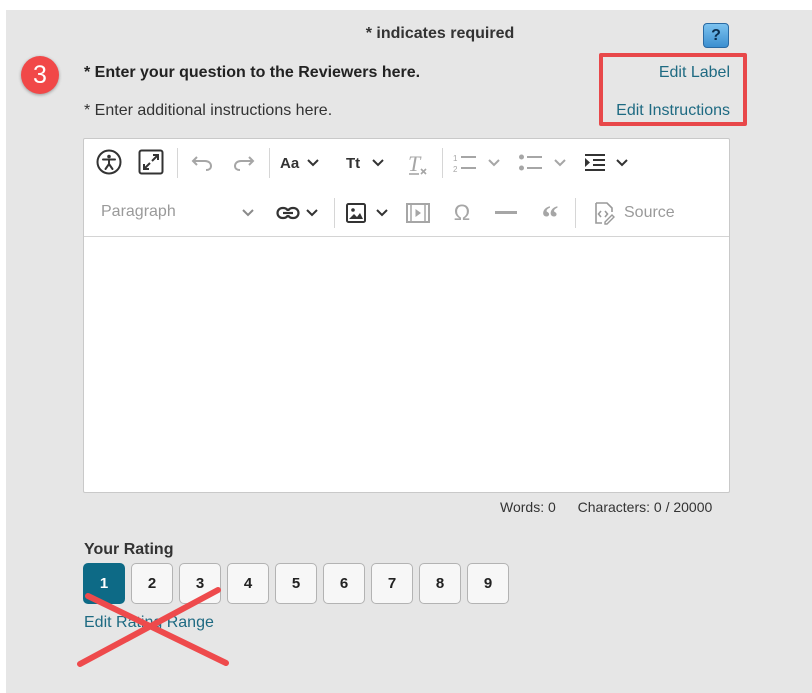  I want to click on edit-rating-range-link: Edit Rating Range, so click(149, 623).